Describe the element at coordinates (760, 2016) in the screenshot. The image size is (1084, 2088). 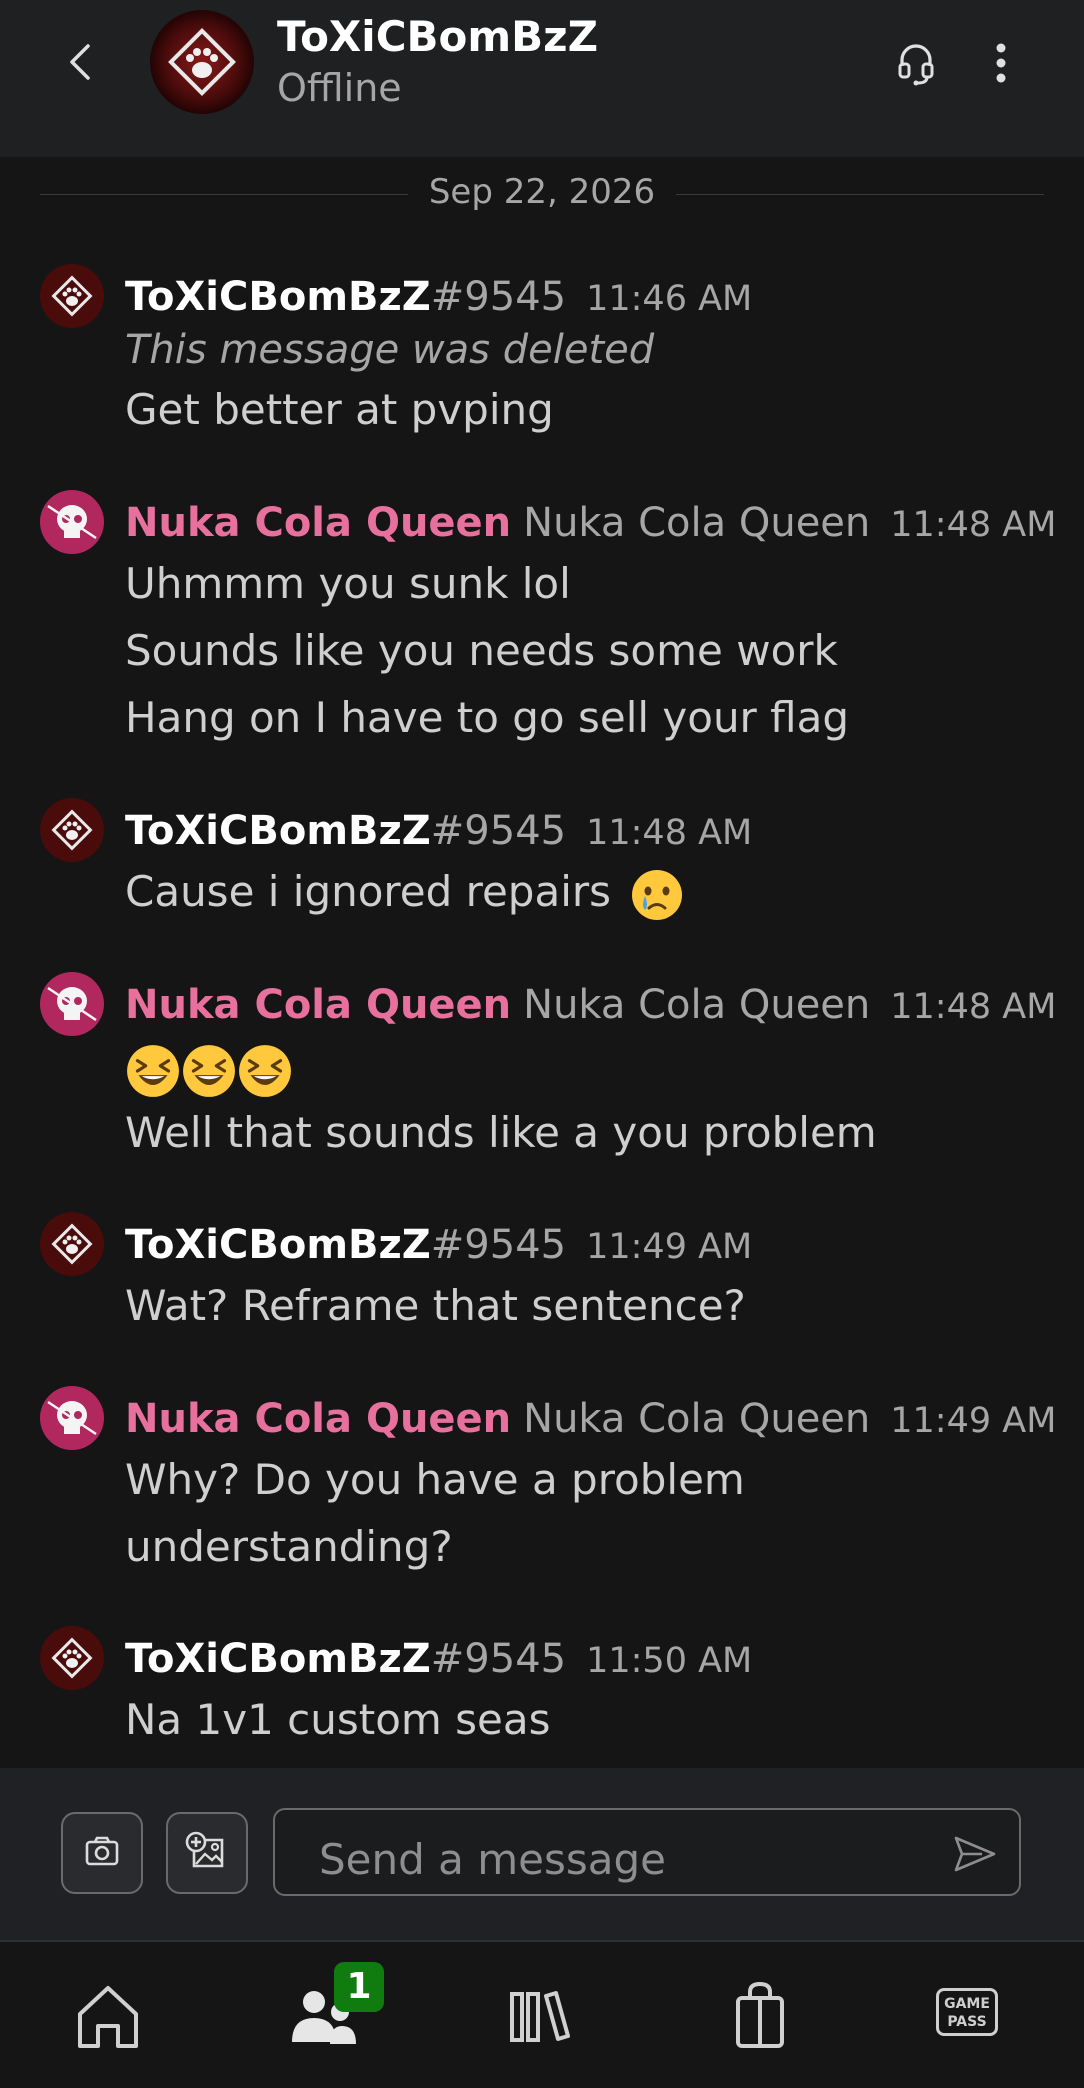
I see `store-icon` at that location.